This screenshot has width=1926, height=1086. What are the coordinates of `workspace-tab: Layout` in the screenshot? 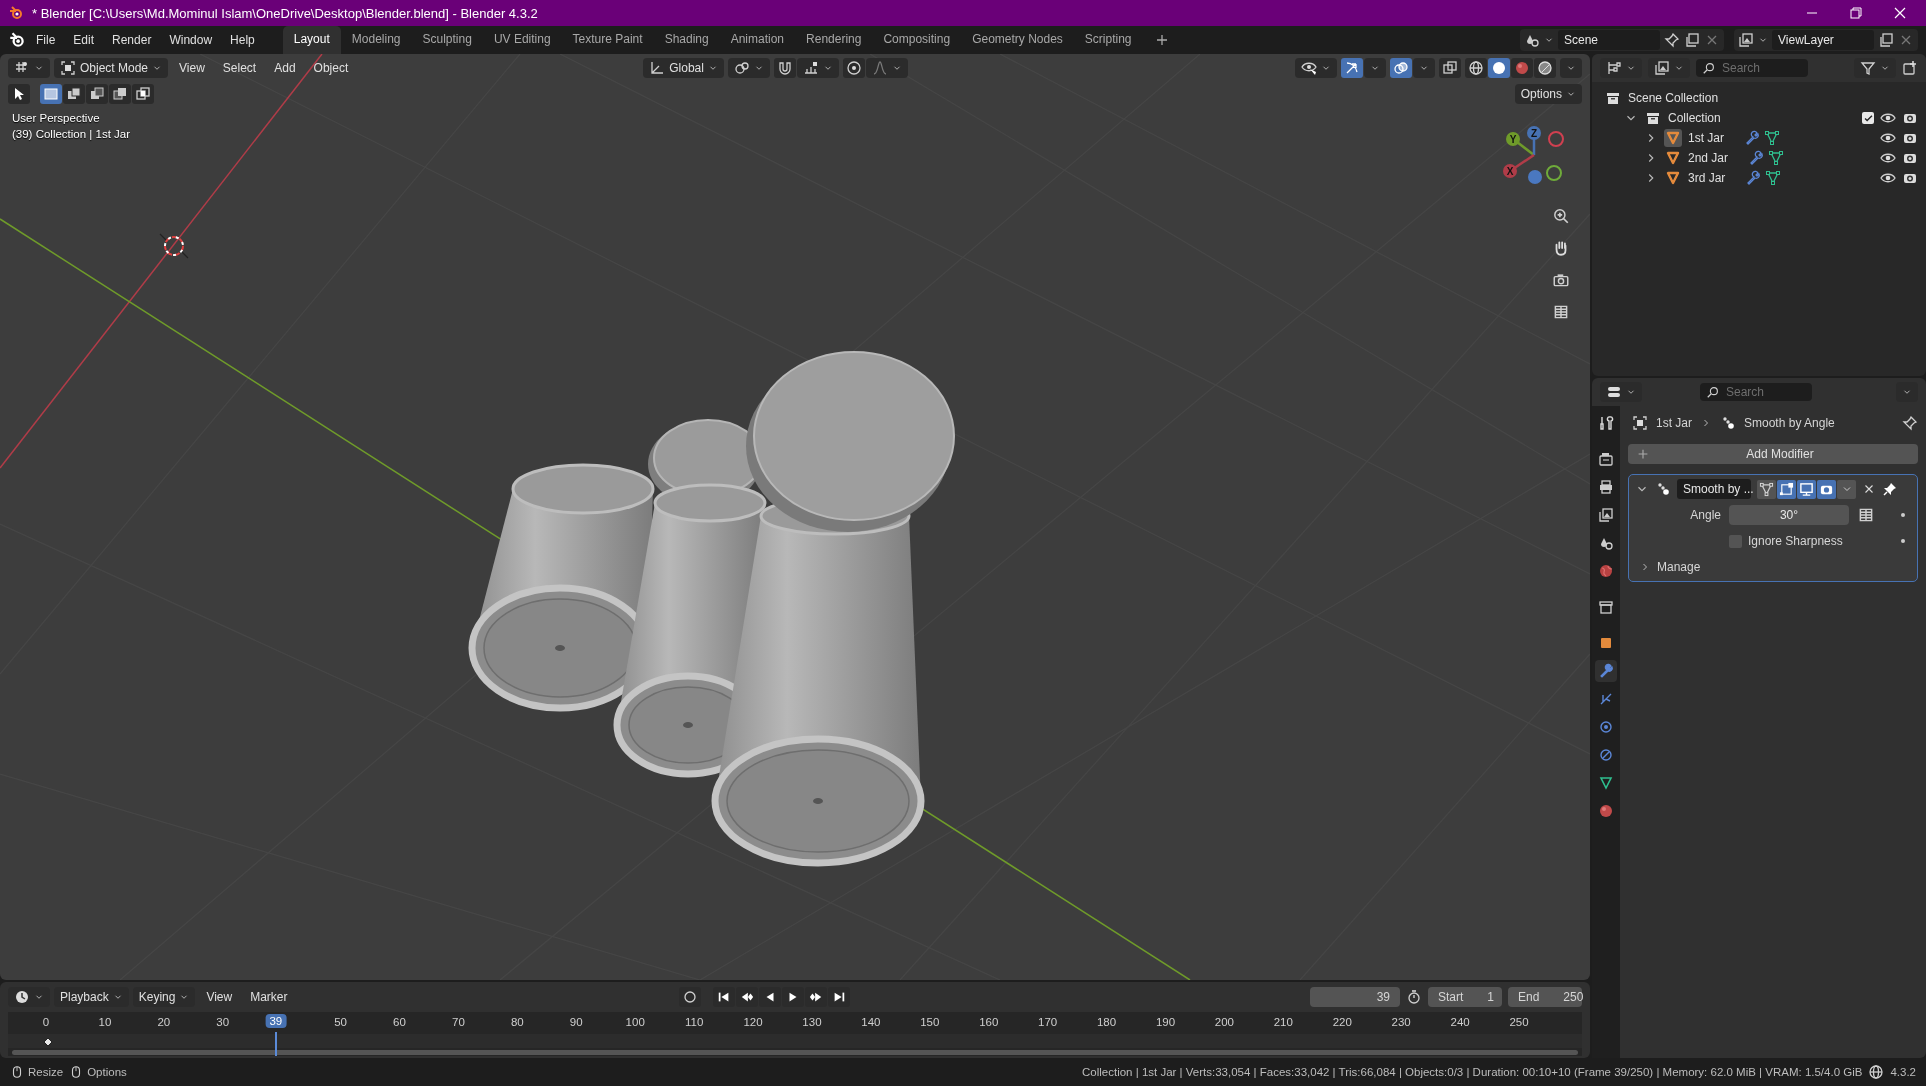 It's located at (311, 40).